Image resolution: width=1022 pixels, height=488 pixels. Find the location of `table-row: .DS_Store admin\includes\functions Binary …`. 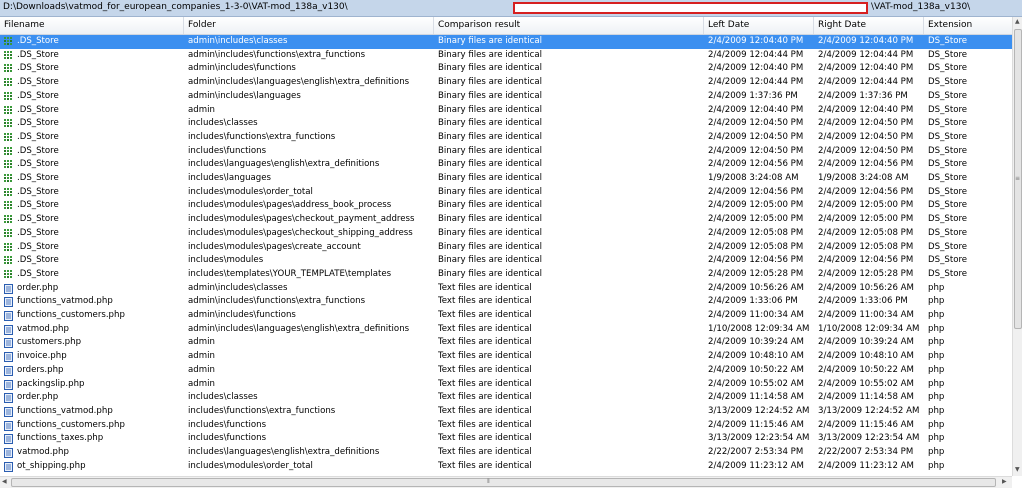

table-row: .DS_Store admin\includes\functions Binary … is located at coordinates (506, 69).